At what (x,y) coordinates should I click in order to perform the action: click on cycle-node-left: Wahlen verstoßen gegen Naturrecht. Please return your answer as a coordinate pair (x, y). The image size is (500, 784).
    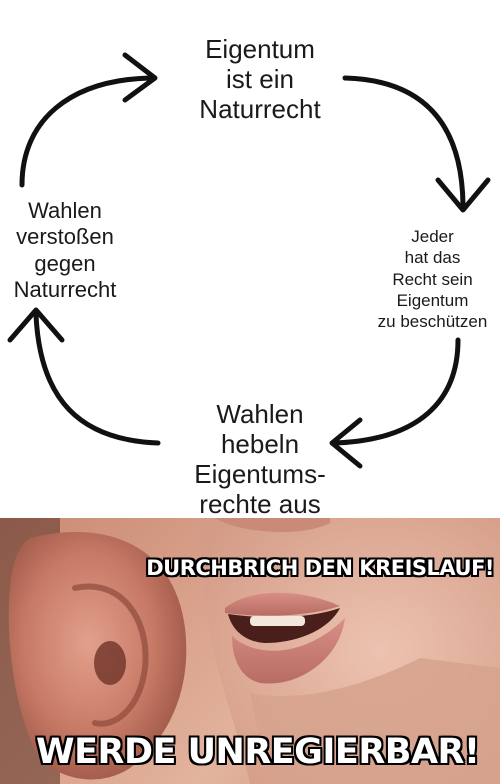
    Looking at the image, I should click on (65, 251).